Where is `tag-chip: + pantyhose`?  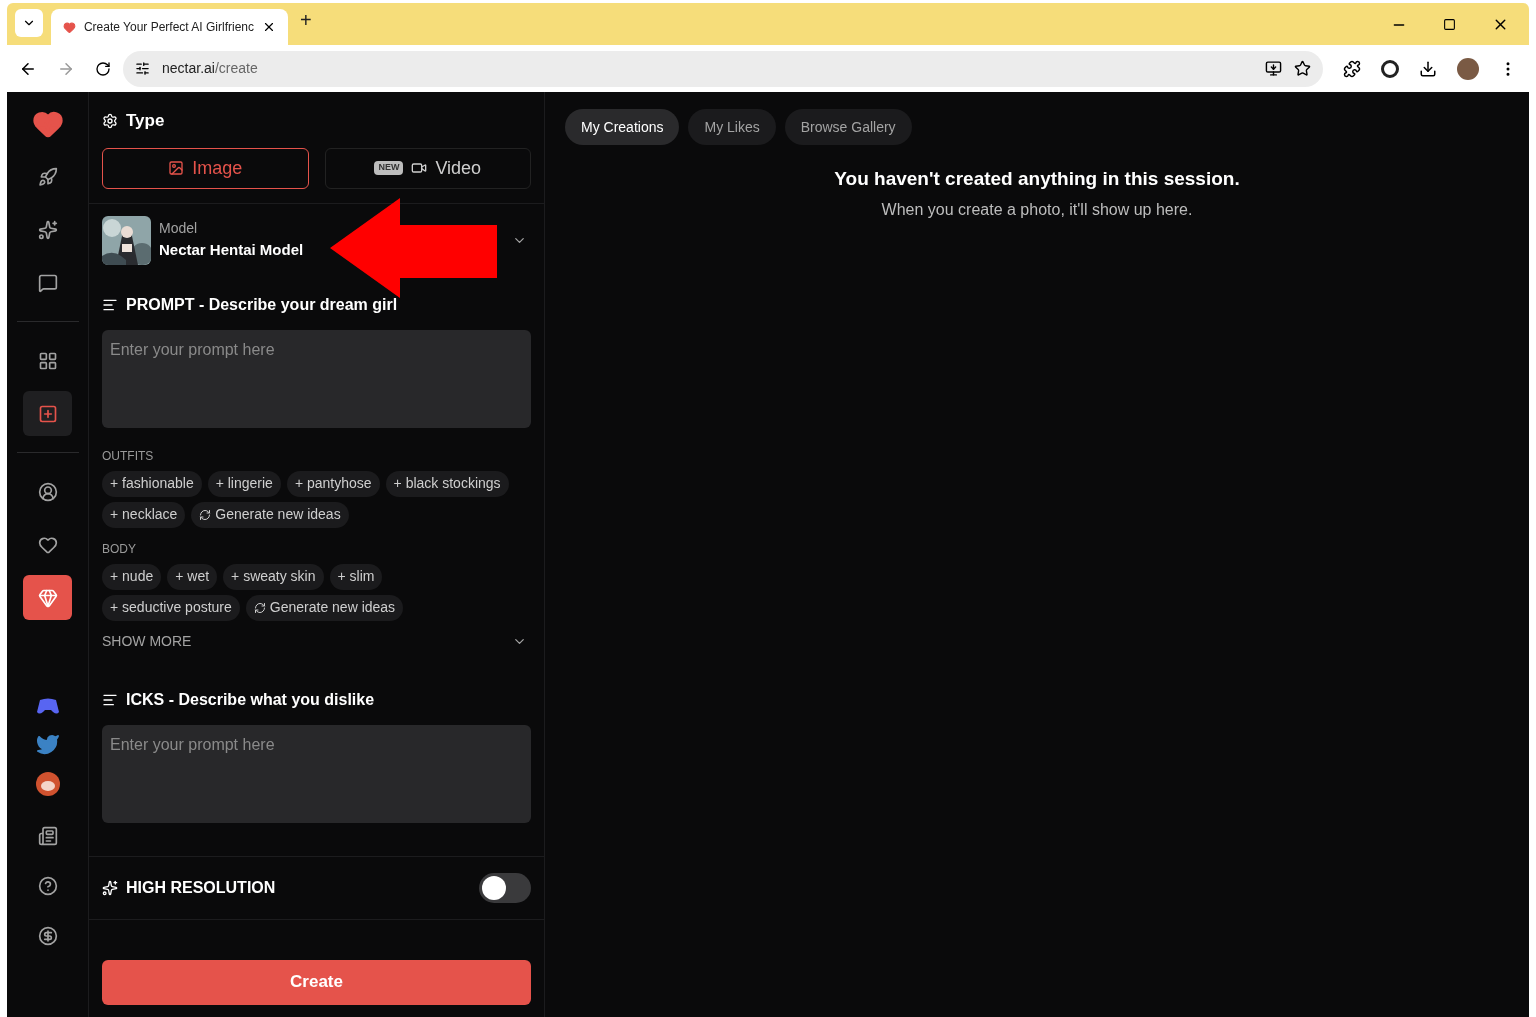
tag-chip: + pantyhose is located at coordinates (333, 483).